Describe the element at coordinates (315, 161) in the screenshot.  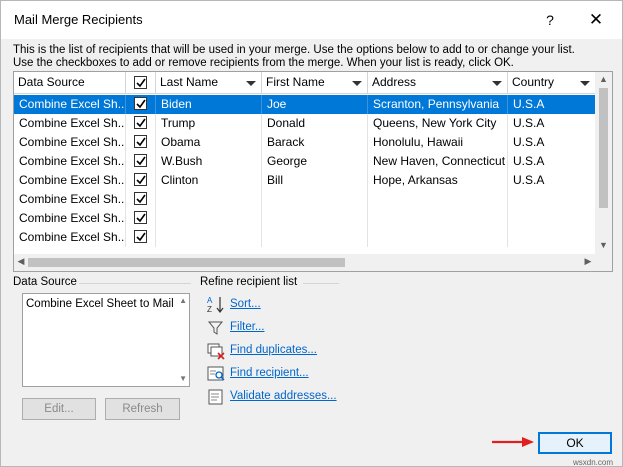
I see `row-first-cell: George` at that location.